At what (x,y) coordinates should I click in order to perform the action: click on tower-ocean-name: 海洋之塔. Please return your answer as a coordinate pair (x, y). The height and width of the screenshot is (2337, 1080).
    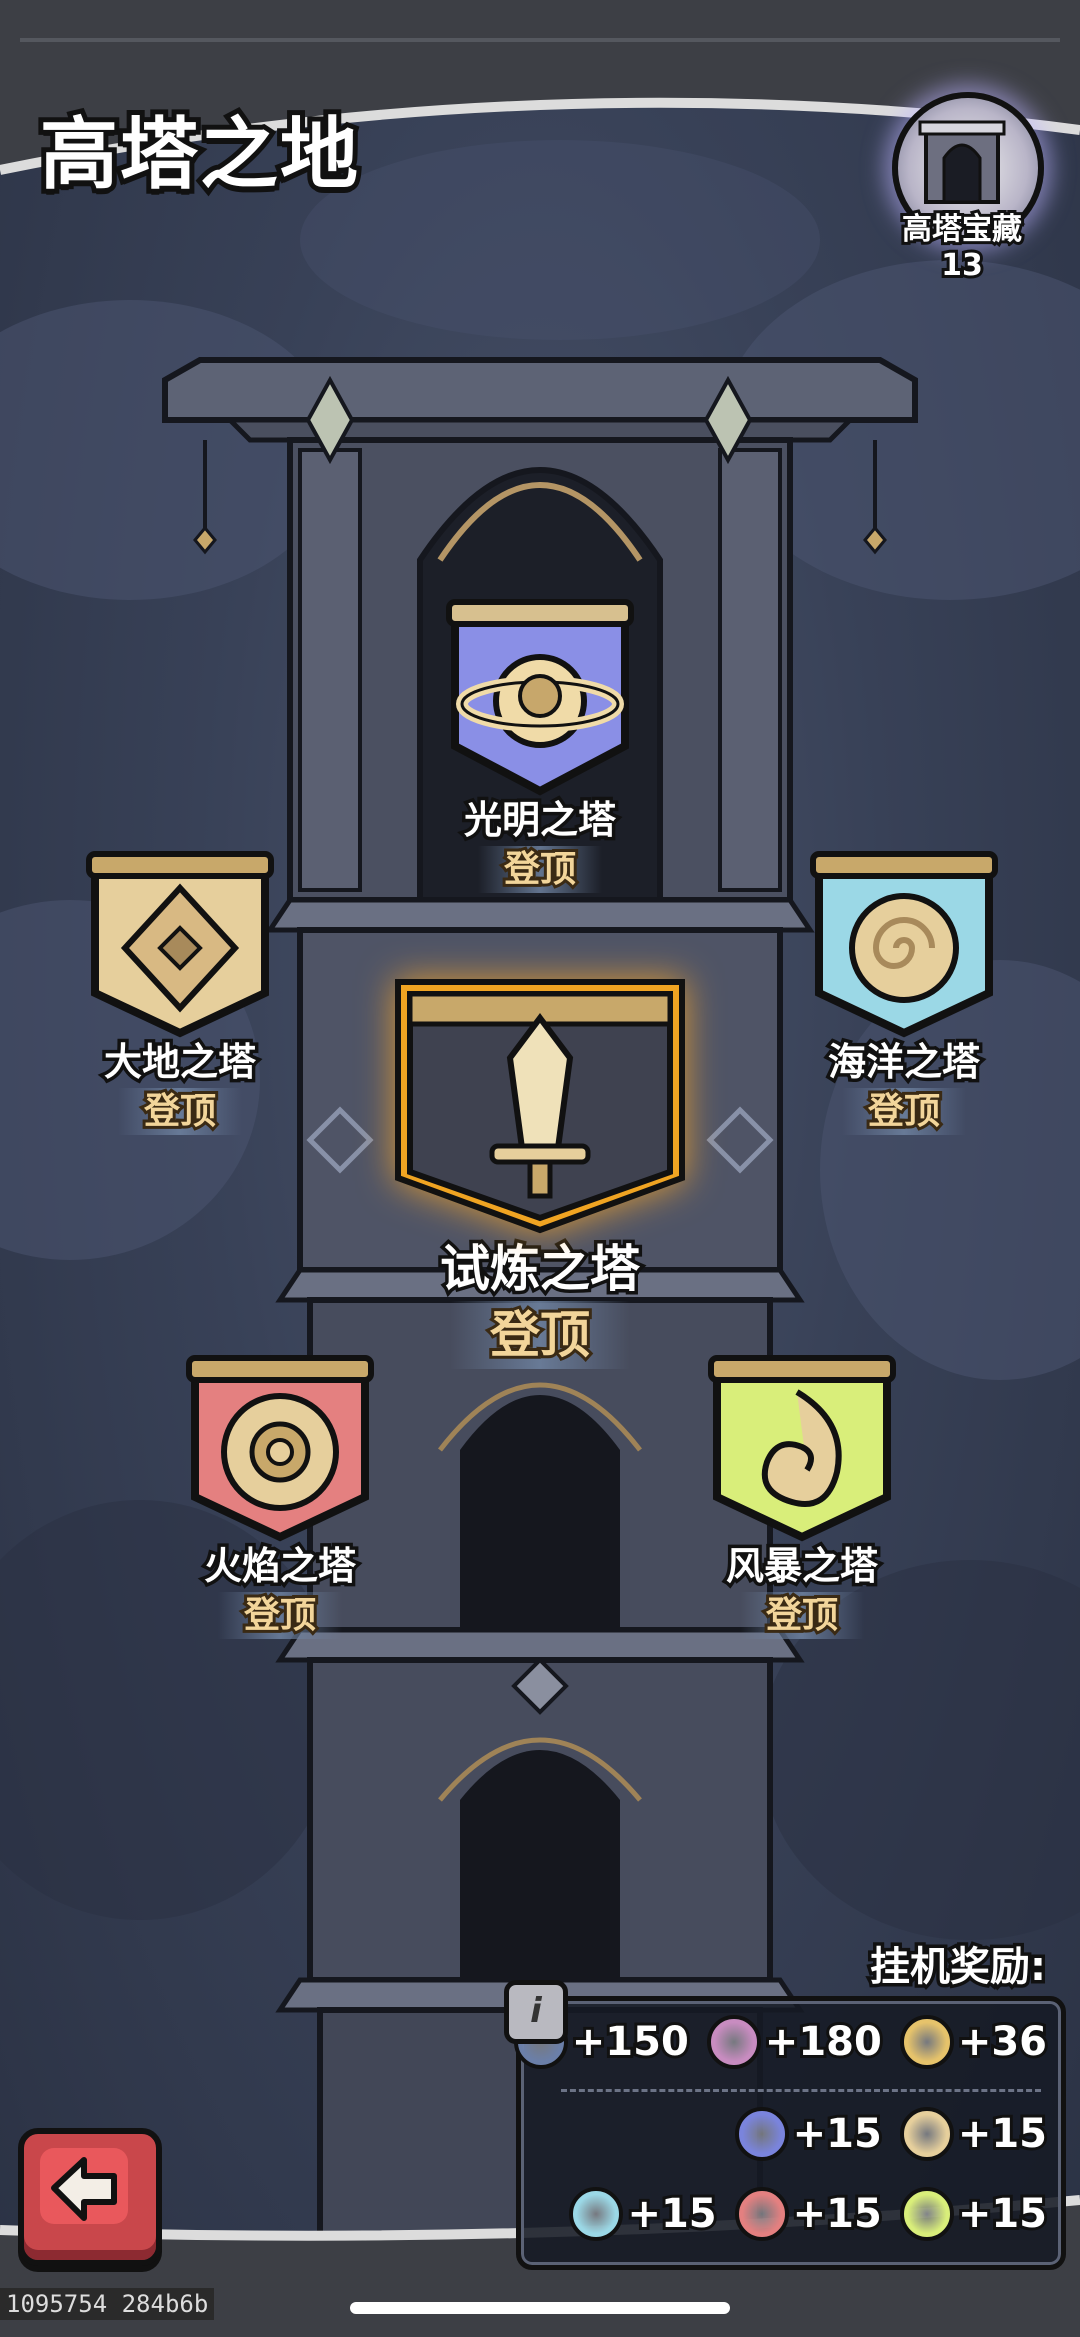
    Looking at the image, I should click on (903, 1062).